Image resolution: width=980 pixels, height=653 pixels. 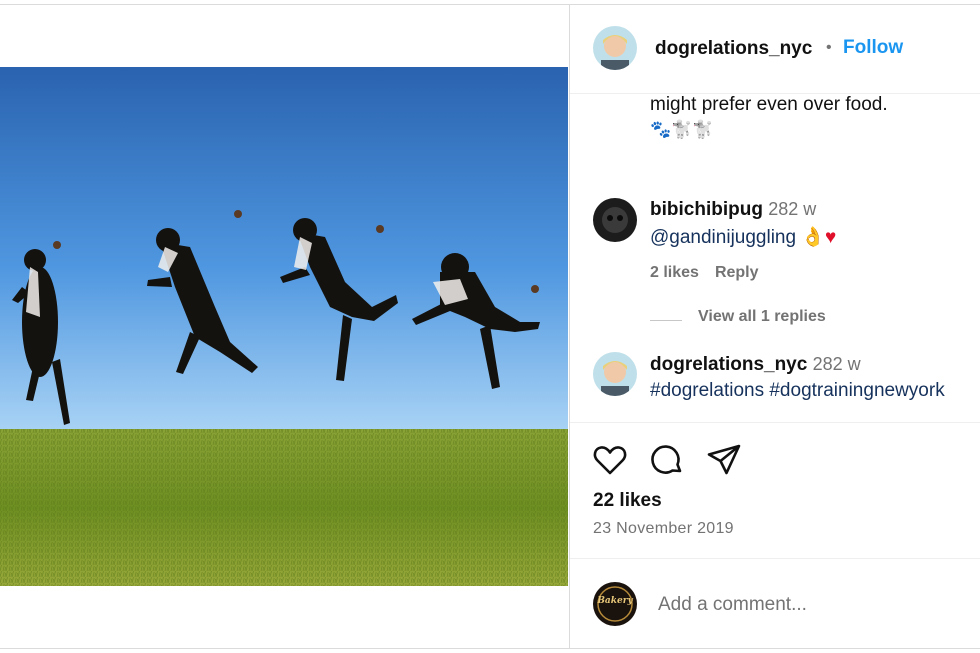 I want to click on bottom-border, so click(x=490, y=648).